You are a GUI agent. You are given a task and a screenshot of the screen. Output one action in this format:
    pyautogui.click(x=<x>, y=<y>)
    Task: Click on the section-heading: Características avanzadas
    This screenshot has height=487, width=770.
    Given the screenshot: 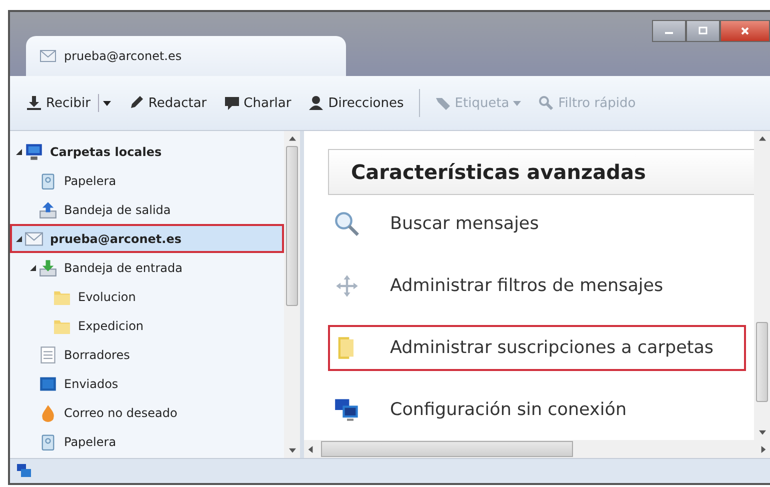 What is the action you would take?
    pyautogui.click(x=541, y=172)
    